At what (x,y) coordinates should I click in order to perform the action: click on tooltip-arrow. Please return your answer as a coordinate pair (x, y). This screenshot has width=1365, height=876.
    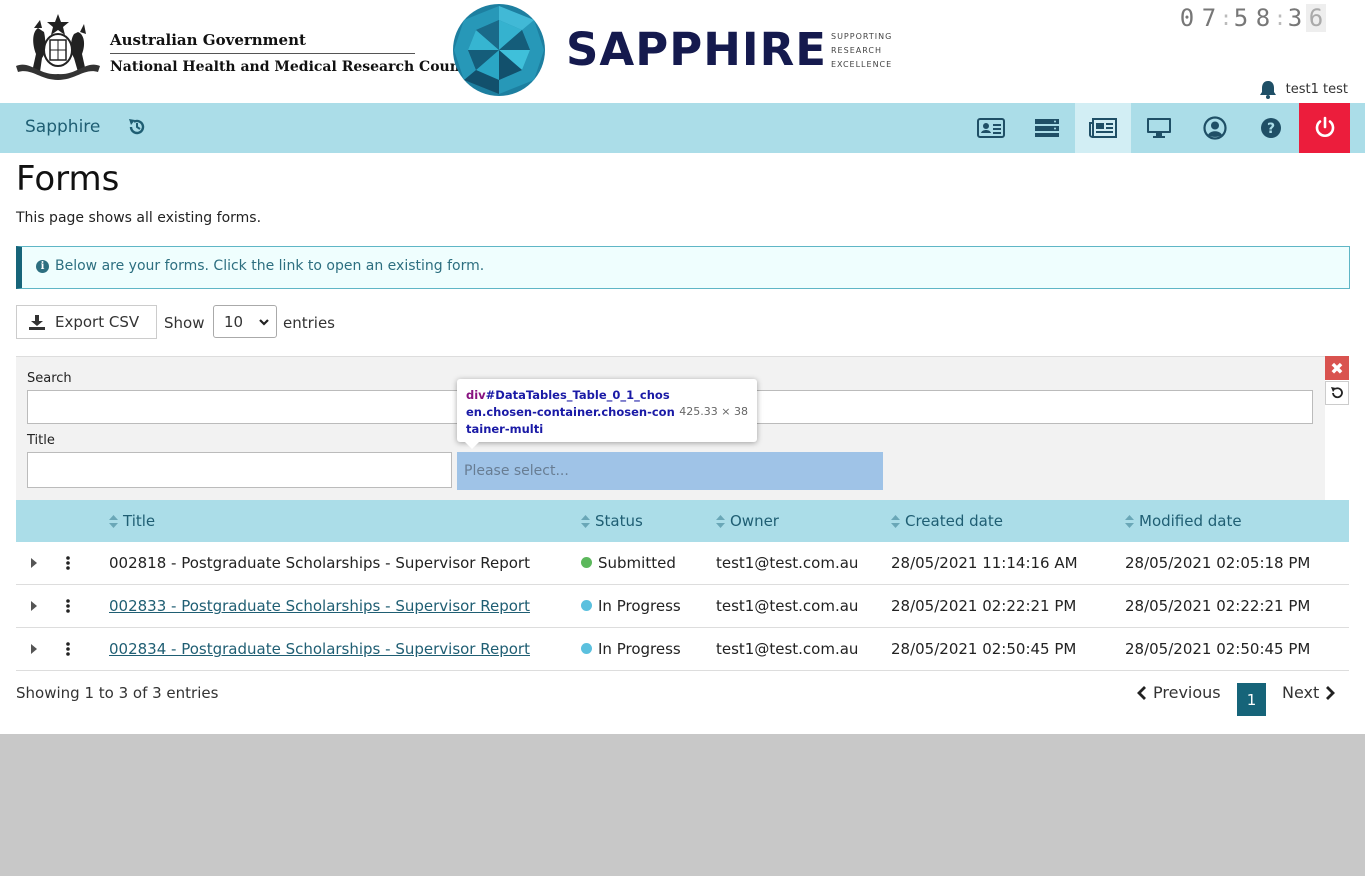
    Looking at the image, I should click on (472, 445).